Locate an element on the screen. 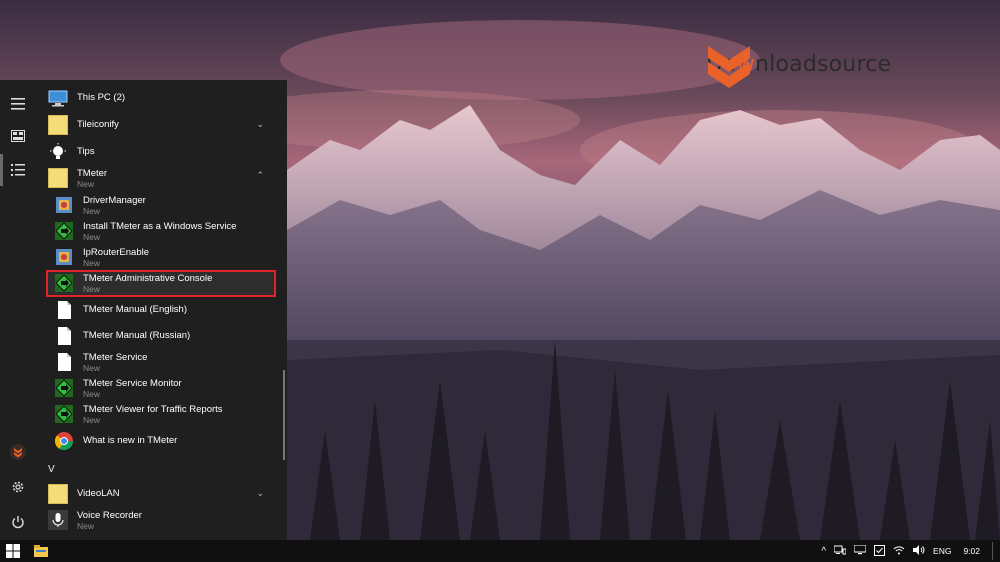 The width and height of the screenshot is (1000, 562). item-label: TMeter Service Monitor is located at coordinates (132, 383).